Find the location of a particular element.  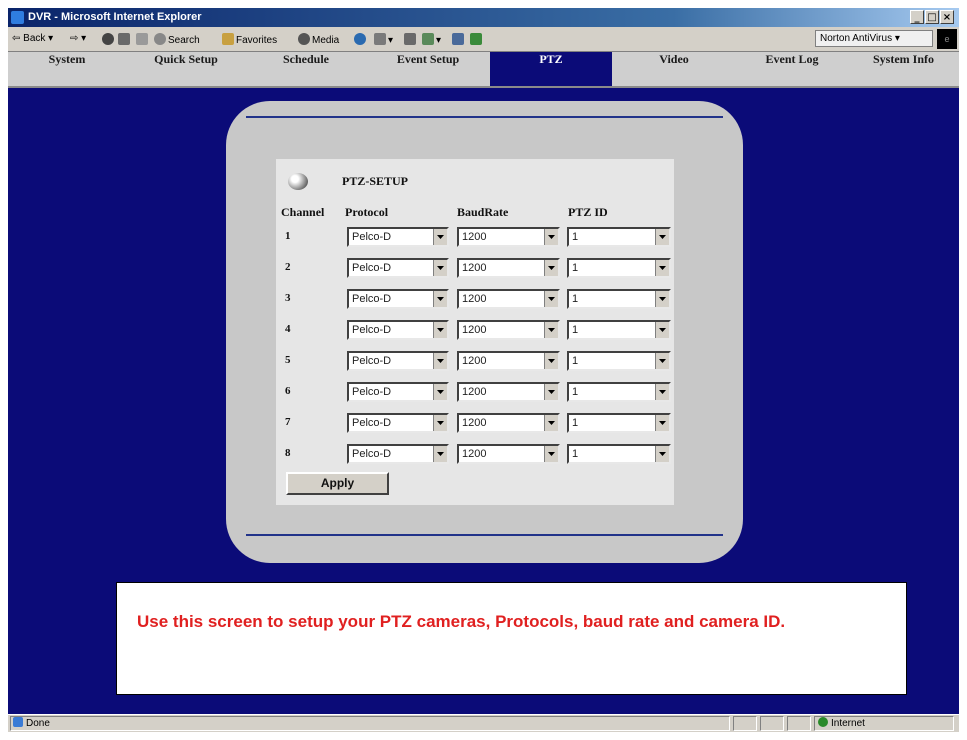

media-icon is located at coordinates (304, 39).